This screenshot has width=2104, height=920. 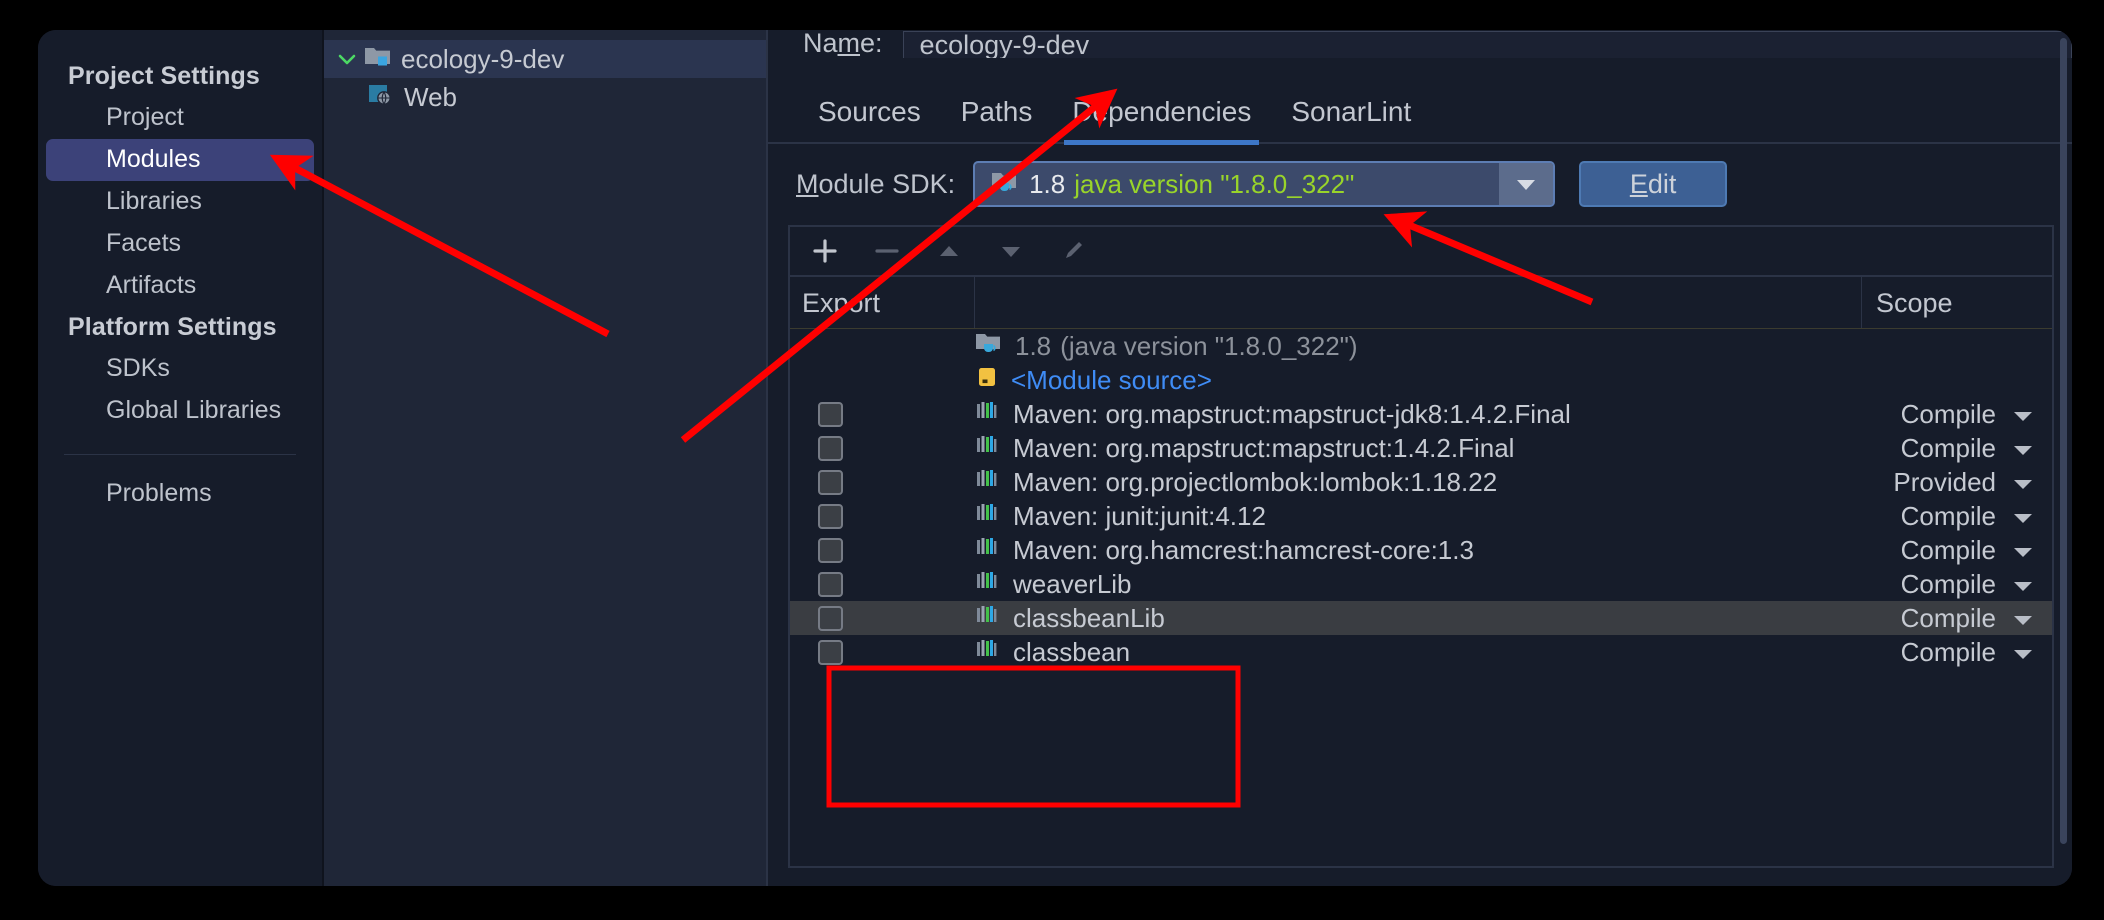 I want to click on table-row: <Module source>, so click(x=1421, y=380).